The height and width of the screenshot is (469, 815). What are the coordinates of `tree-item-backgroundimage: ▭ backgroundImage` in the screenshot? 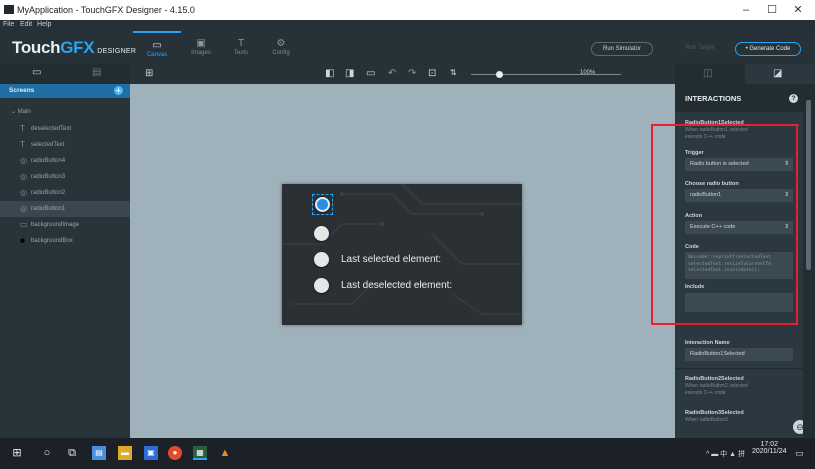 It's located at (65, 225).